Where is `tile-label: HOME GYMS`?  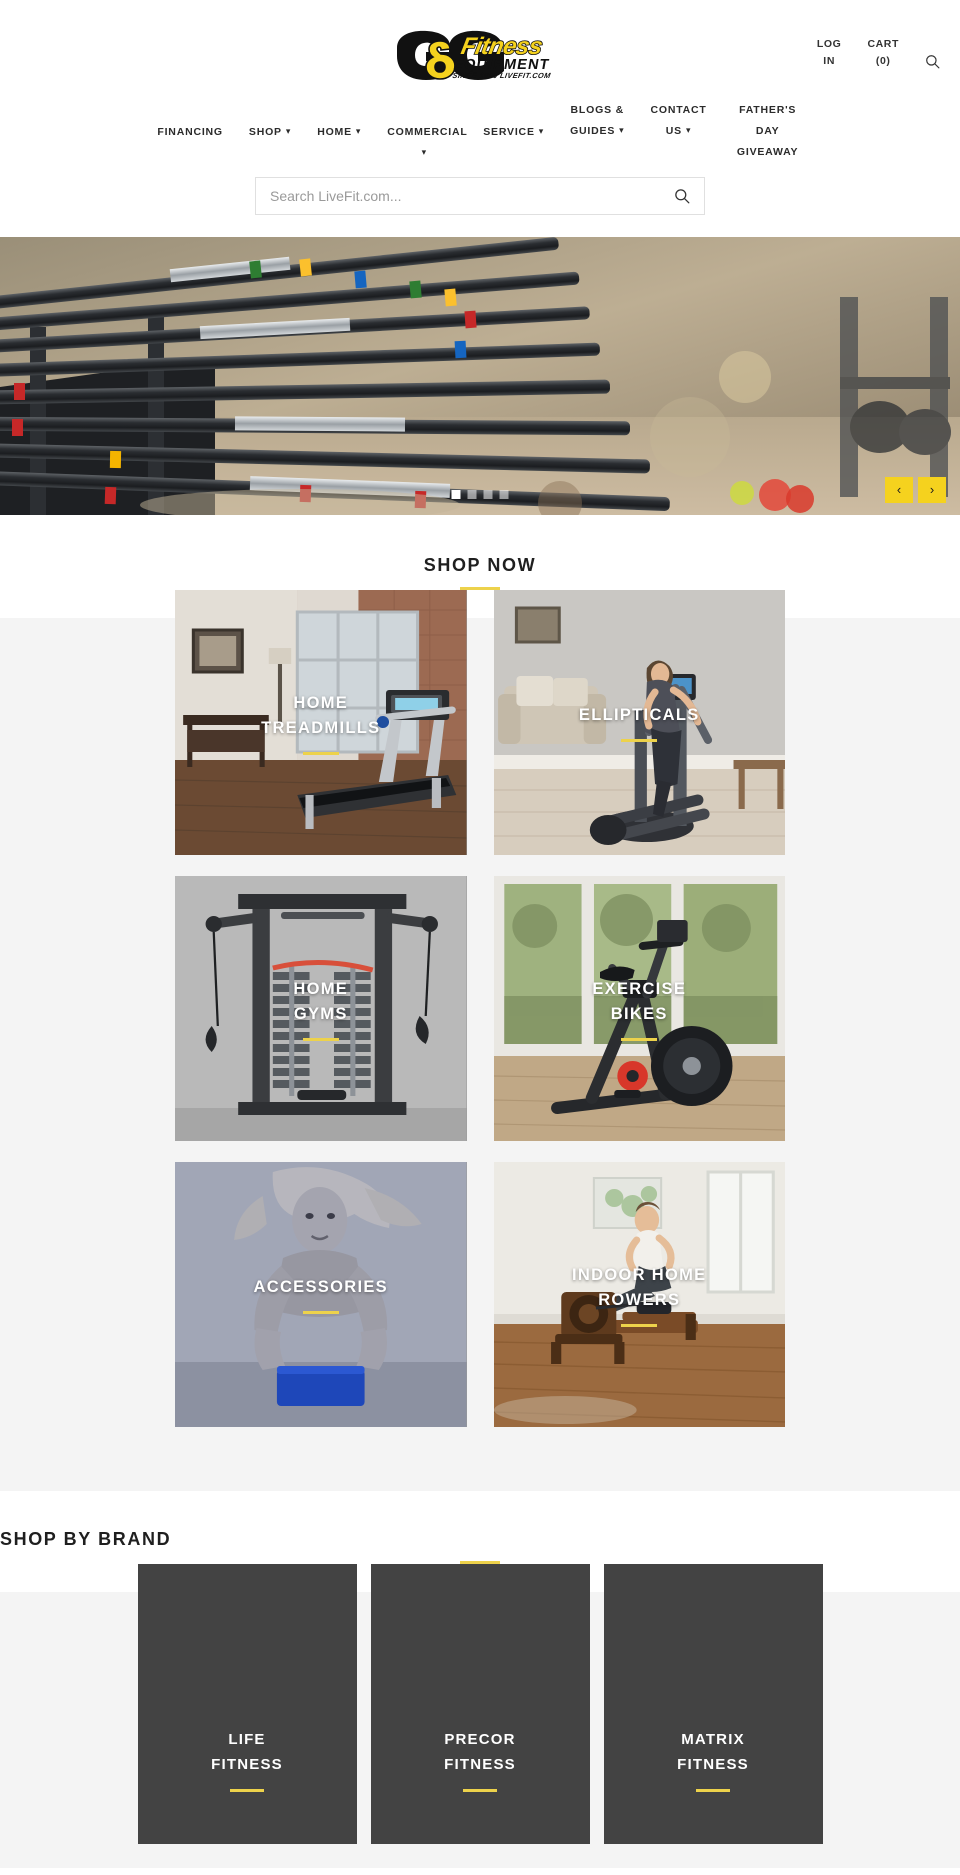
tile-label: HOME GYMS is located at coordinates (321, 1008).